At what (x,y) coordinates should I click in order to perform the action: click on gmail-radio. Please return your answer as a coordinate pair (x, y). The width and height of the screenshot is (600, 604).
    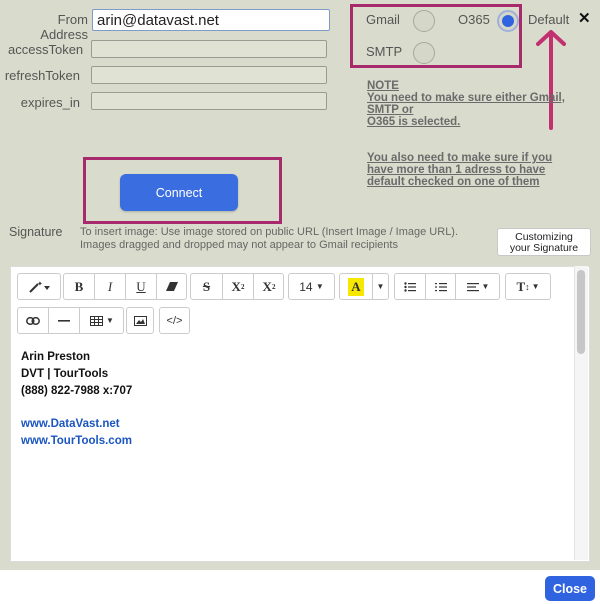
    Looking at the image, I should click on (424, 21).